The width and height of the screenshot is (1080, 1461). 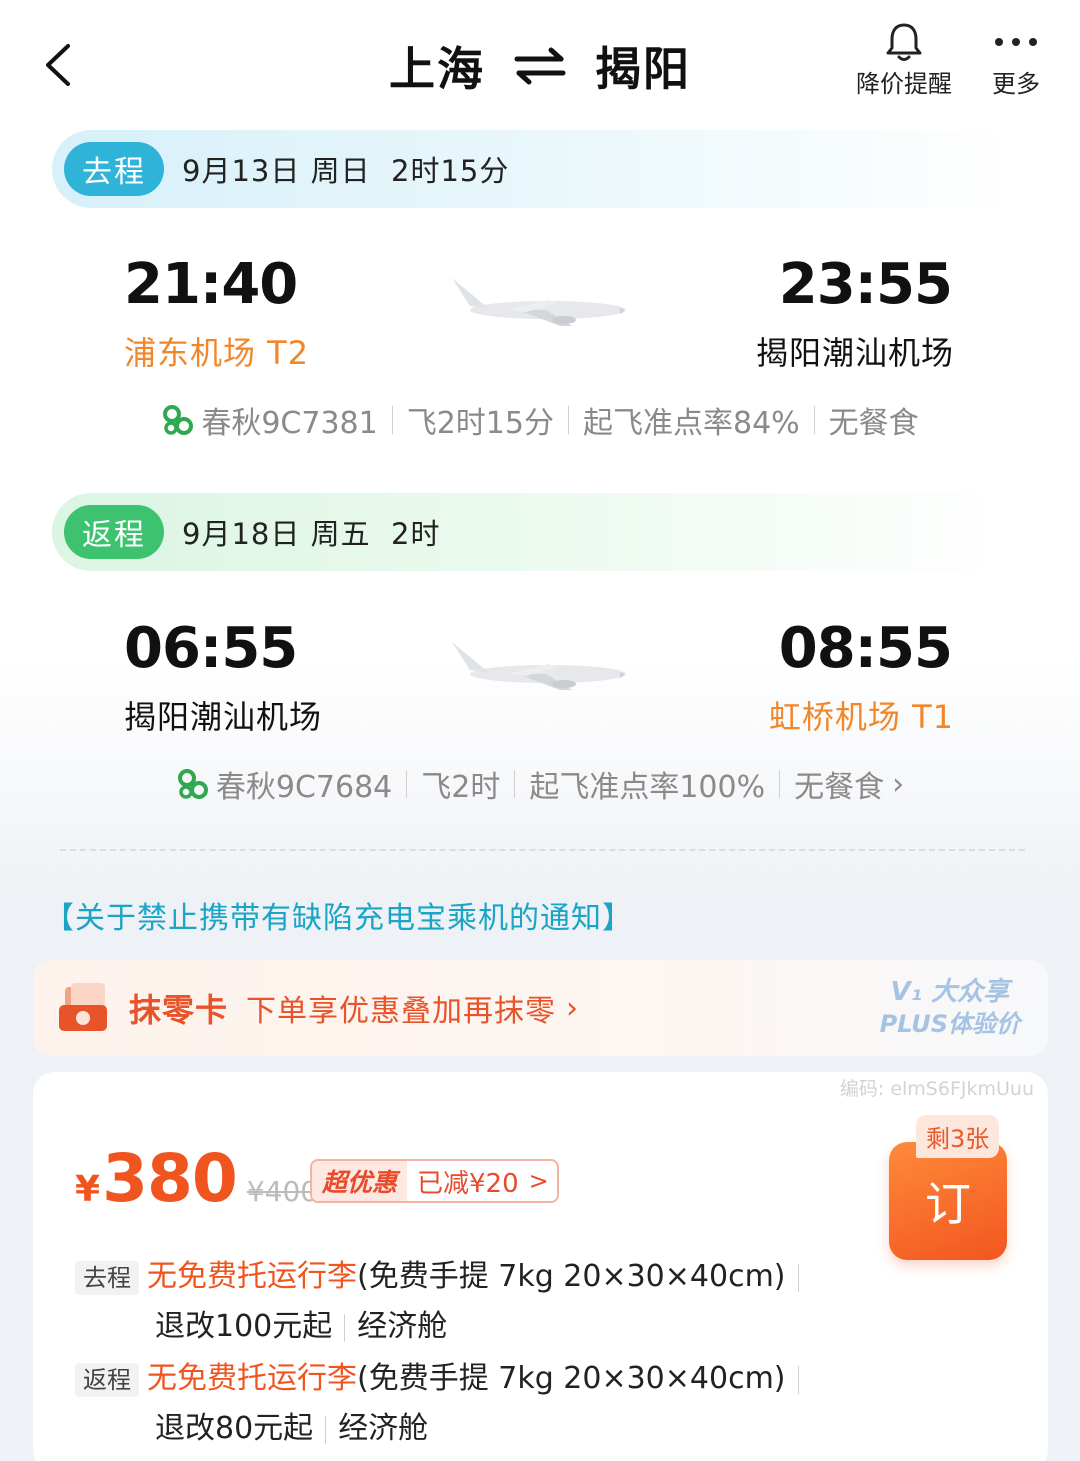 I want to click on inbound-refund: 退改80元起, so click(x=234, y=1428).